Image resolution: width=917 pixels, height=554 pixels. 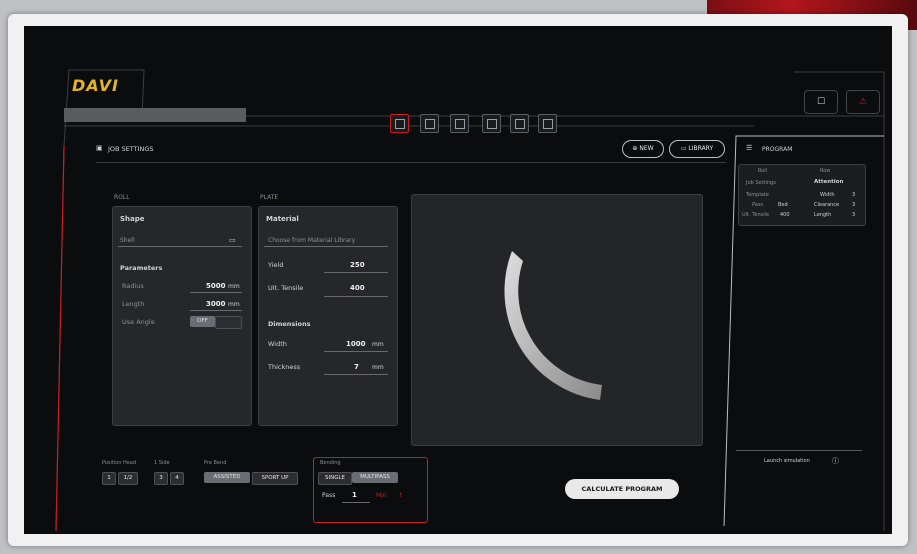 What do you see at coordinates (234, 304) in the screenshot?
I see `length-unit: mm` at bounding box center [234, 304].